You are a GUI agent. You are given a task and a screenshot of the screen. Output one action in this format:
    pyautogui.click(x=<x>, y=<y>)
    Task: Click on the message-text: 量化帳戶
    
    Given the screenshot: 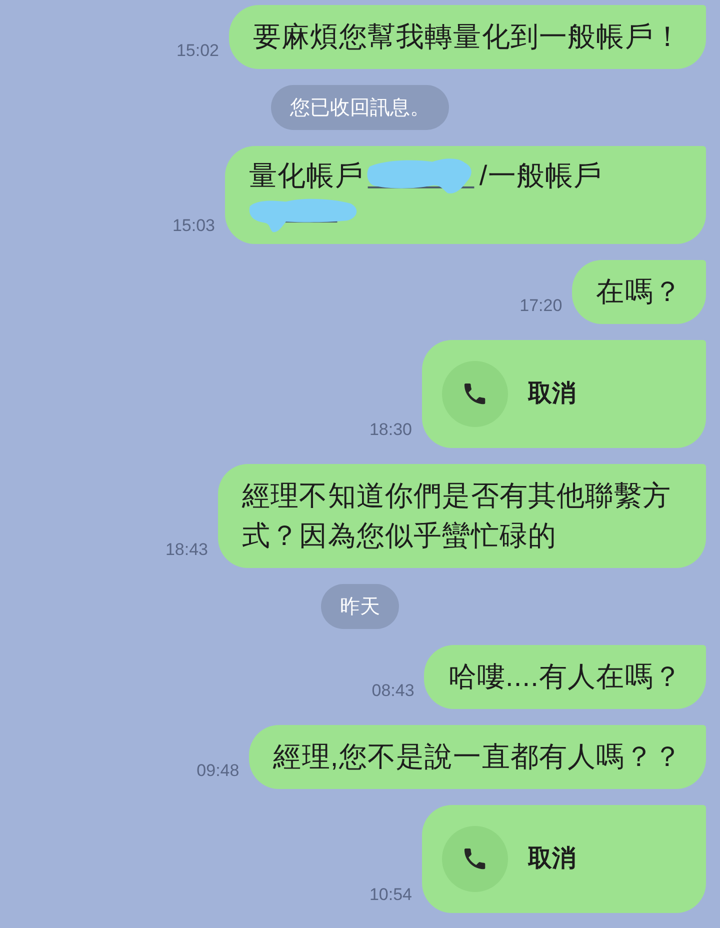 What is the action you would take?
    pyautogui.click(x=306, y=176)
    